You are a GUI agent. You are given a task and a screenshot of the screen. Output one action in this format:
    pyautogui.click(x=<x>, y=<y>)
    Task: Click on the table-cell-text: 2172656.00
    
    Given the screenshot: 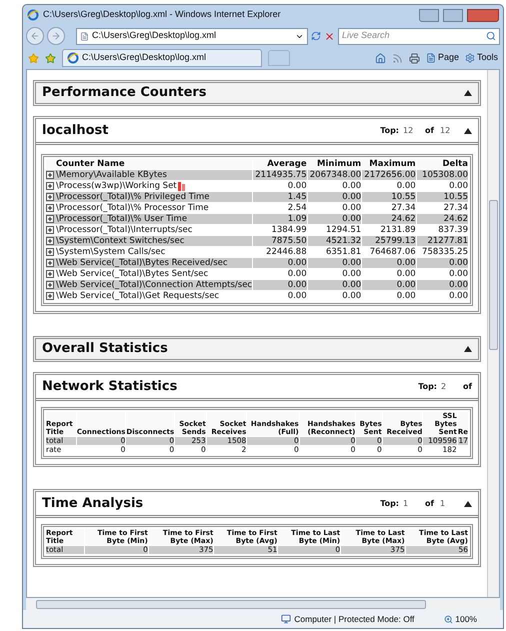 What is the action you would take?
    pyautogui.click(x=389, y=175)
    